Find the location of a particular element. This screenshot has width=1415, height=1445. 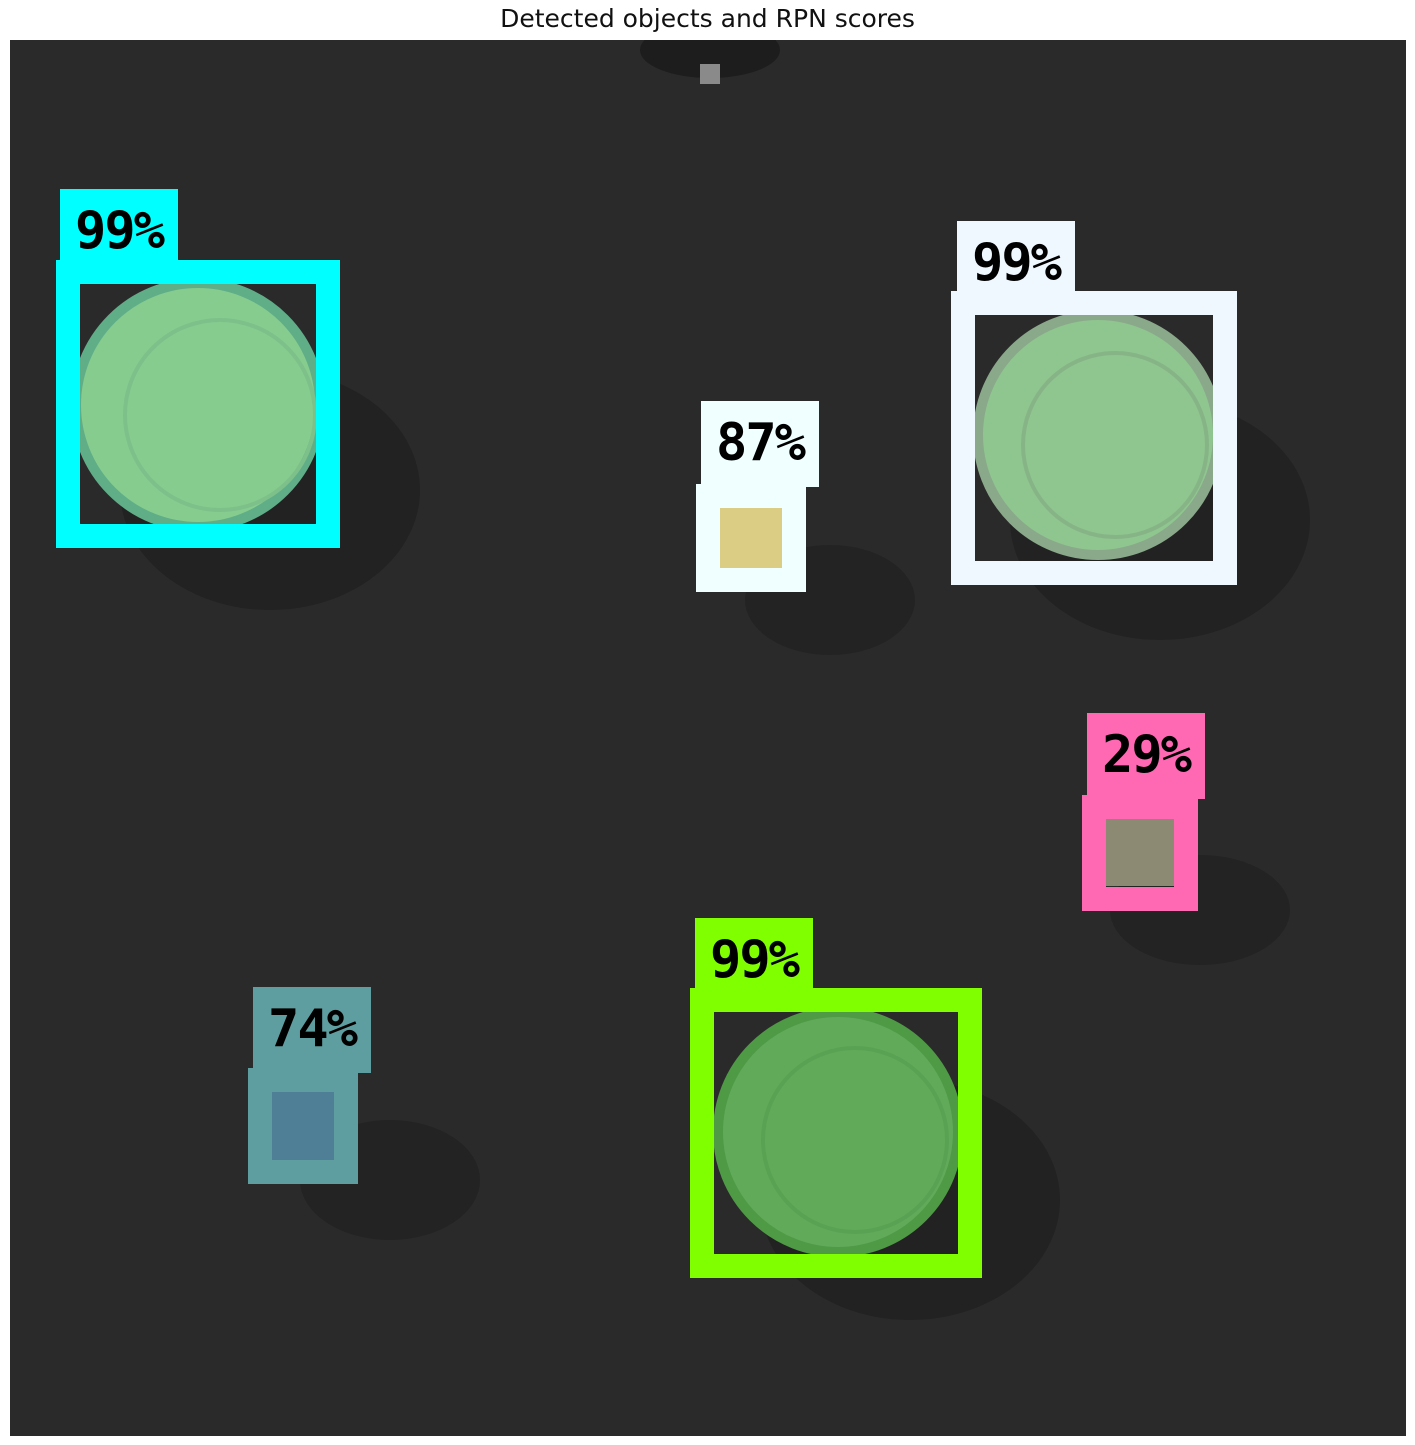

score-label: 74% is located at coordinates (312, 1030).